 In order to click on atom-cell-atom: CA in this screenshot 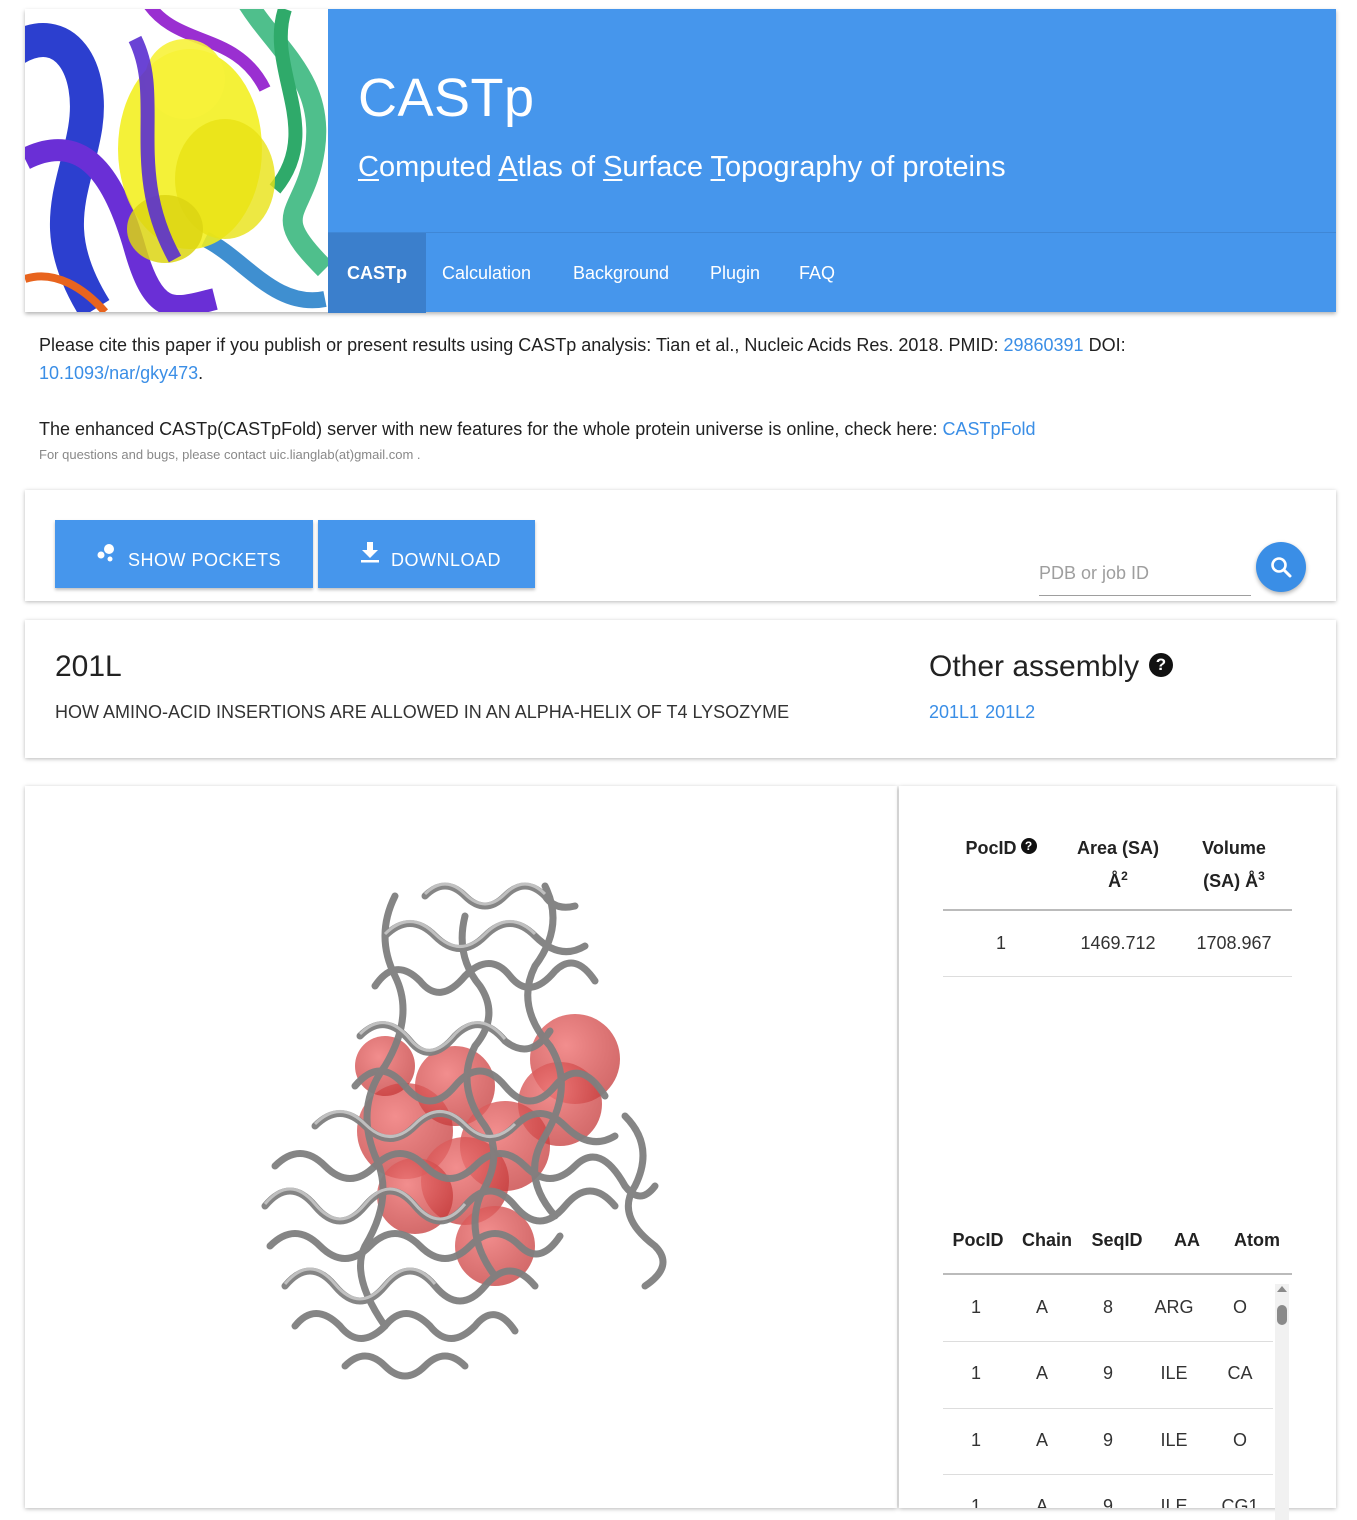, I will do `click(1240, 1373)`.